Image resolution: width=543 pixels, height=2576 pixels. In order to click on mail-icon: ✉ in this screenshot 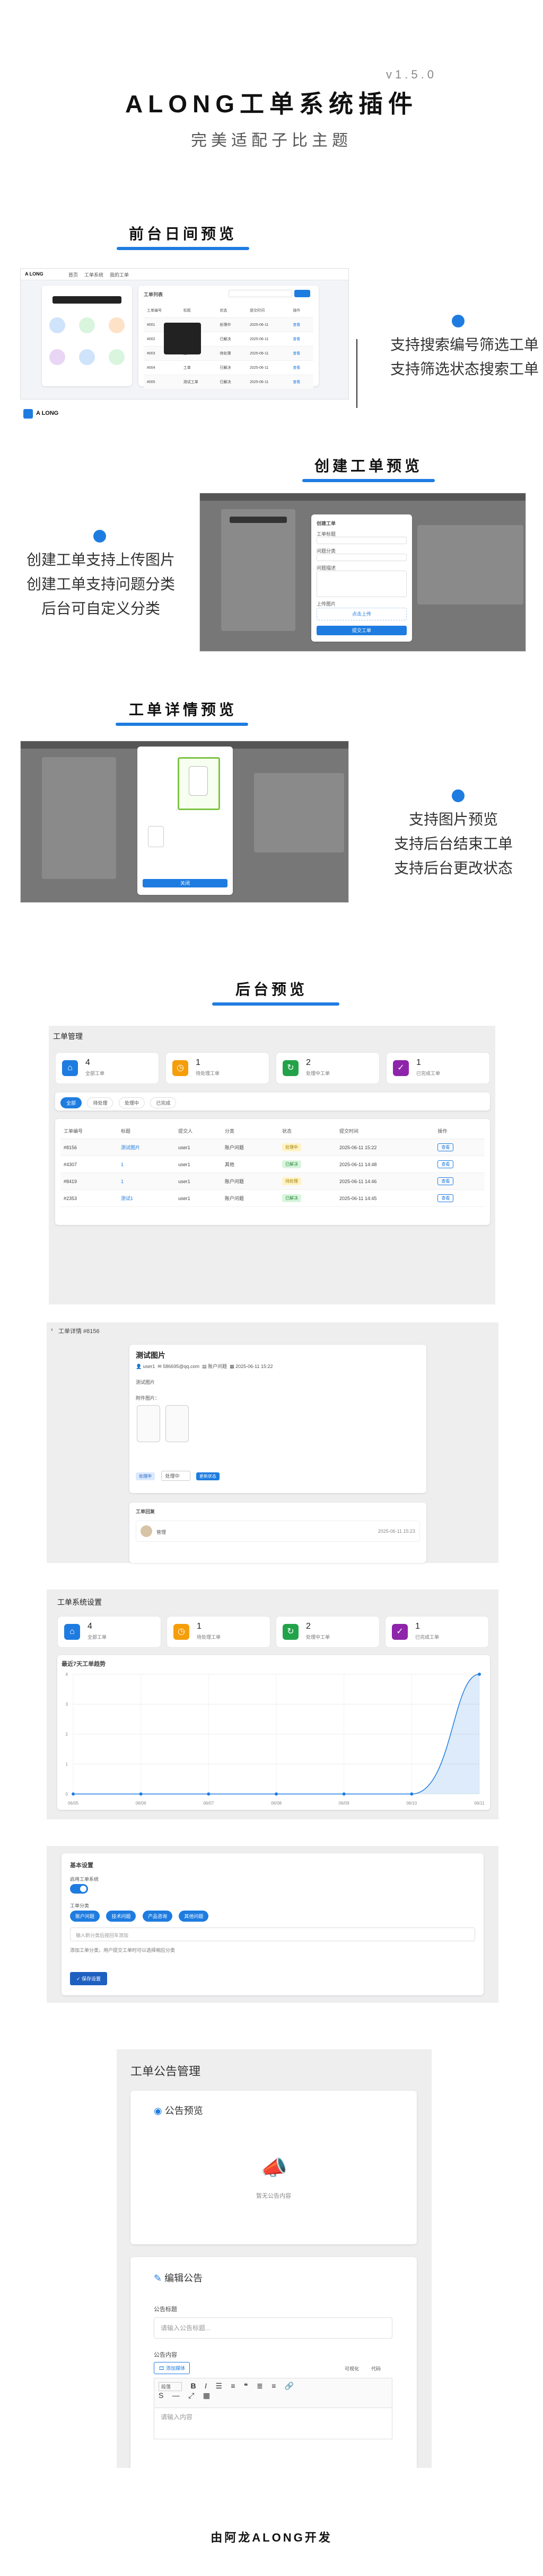, I will do `click(160, 1367)`.